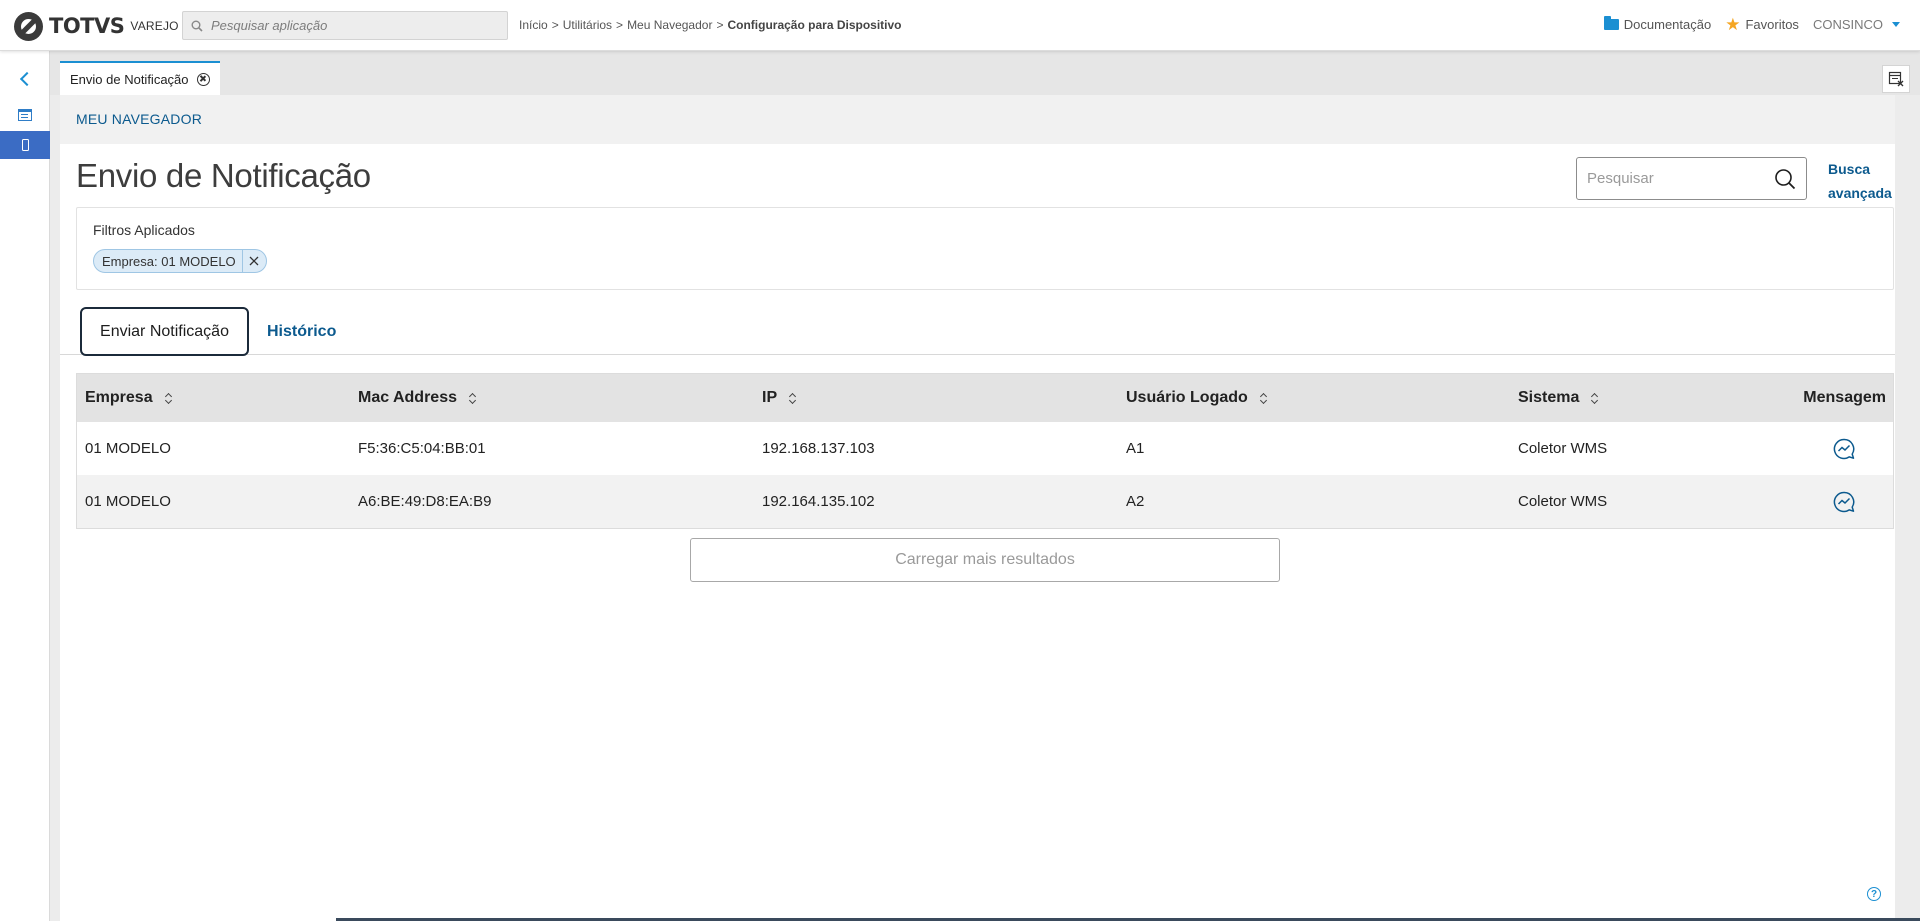 This screenshot has width=1920, height=921. What do you see at coordinates (1187, 397) in the screenshot?
I see `column-label: Usuário Logado` at bounding box center [1187, 397].